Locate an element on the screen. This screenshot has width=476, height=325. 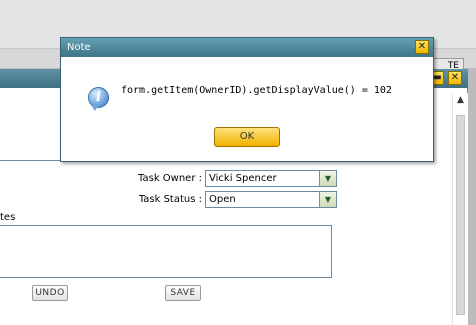
save-button: SAVE is located at coordinates (183, 293).